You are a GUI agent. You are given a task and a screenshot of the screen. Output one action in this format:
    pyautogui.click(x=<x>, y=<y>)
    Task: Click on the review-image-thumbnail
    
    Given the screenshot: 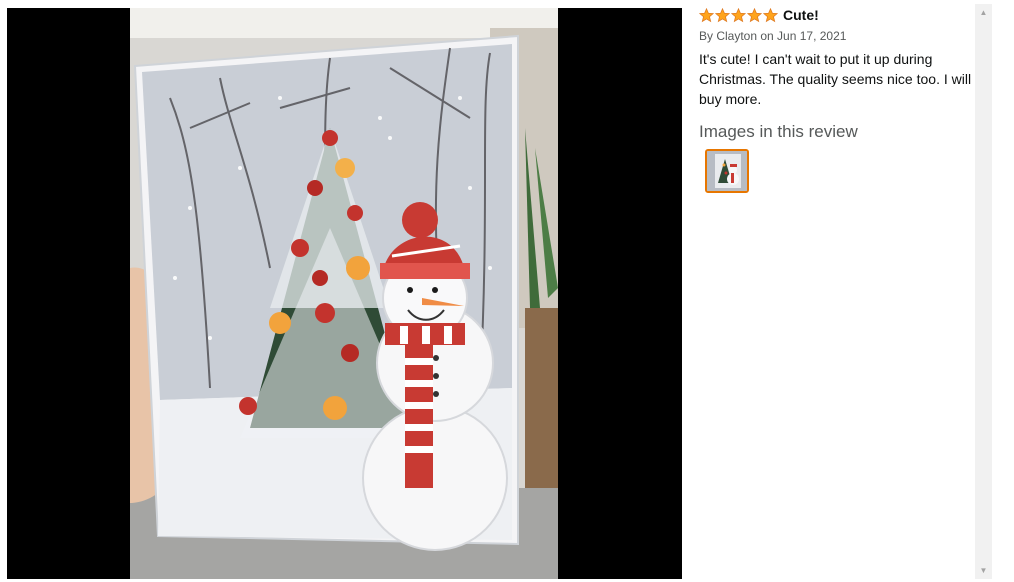 What is the action you would take?
    pyautogui.click(x=727, y=171)
    